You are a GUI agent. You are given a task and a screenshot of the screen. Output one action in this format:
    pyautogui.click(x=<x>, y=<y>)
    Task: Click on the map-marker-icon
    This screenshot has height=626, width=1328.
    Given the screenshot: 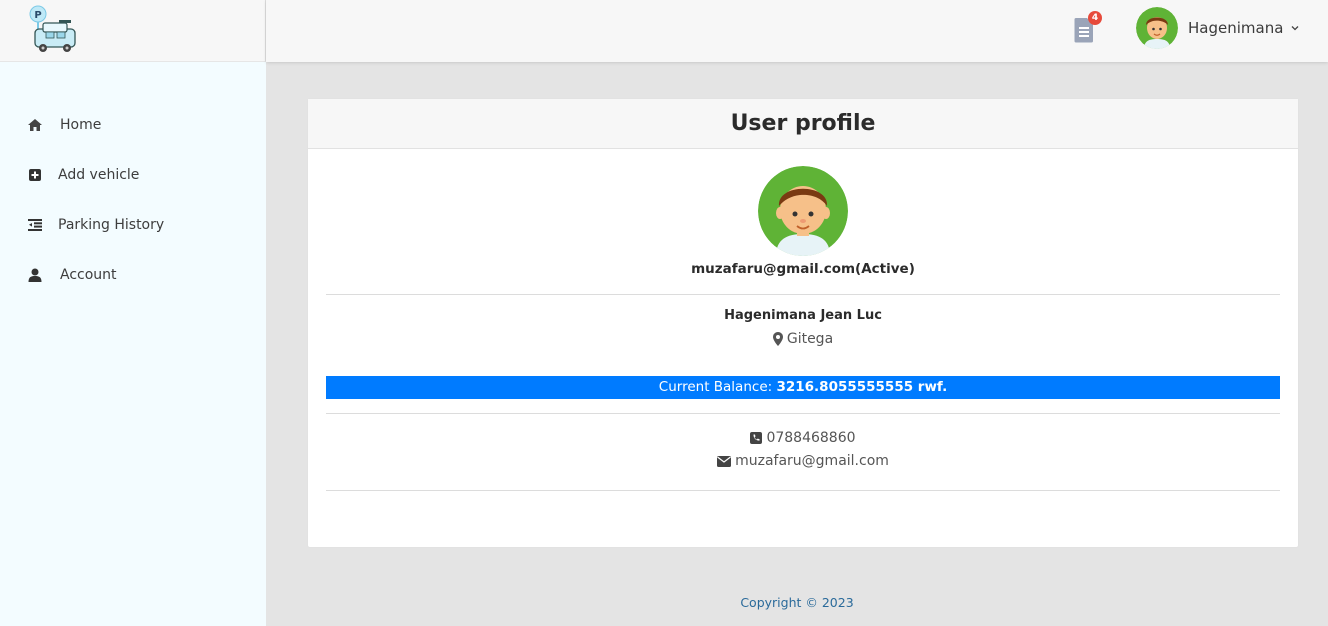 What is the action you would take?
    pyautogui.click(x=777, y=339)
    